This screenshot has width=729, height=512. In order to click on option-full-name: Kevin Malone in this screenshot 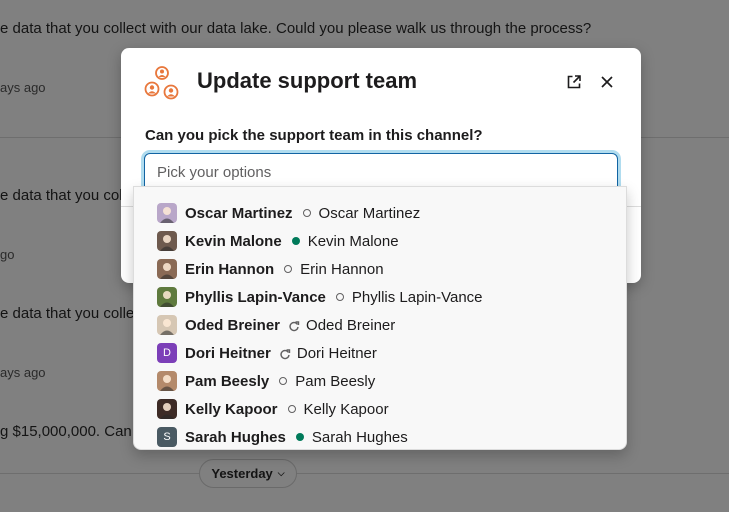, I will do `click(353, 241)`.